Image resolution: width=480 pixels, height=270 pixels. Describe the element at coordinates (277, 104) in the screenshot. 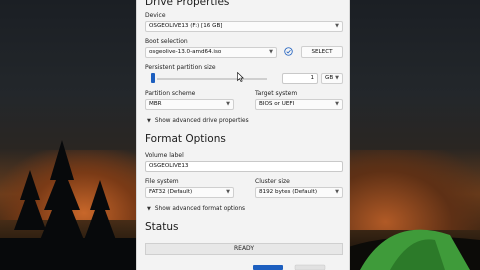

I see `target-system-value: BIOS or UEFI` at that location.